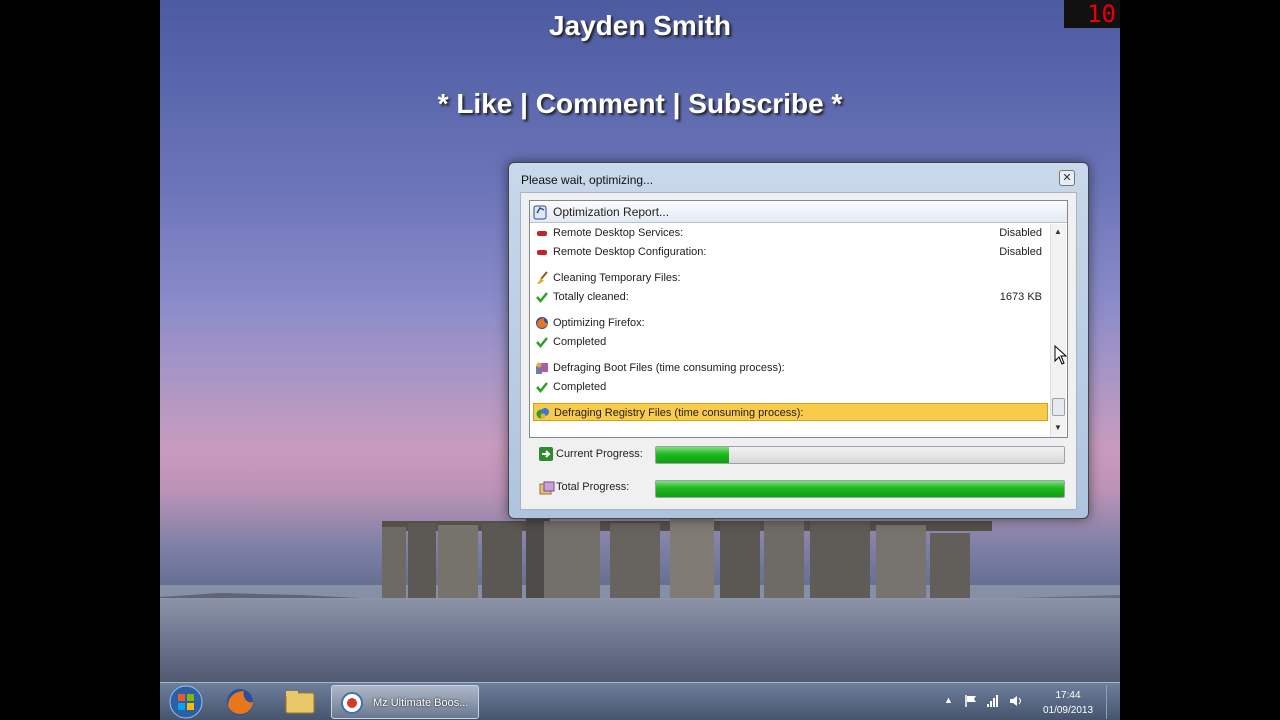  Describe the element at coordinates (1058, 330) in the screenshot. I see `report-scrollbar: ▲ ▼` at that location.